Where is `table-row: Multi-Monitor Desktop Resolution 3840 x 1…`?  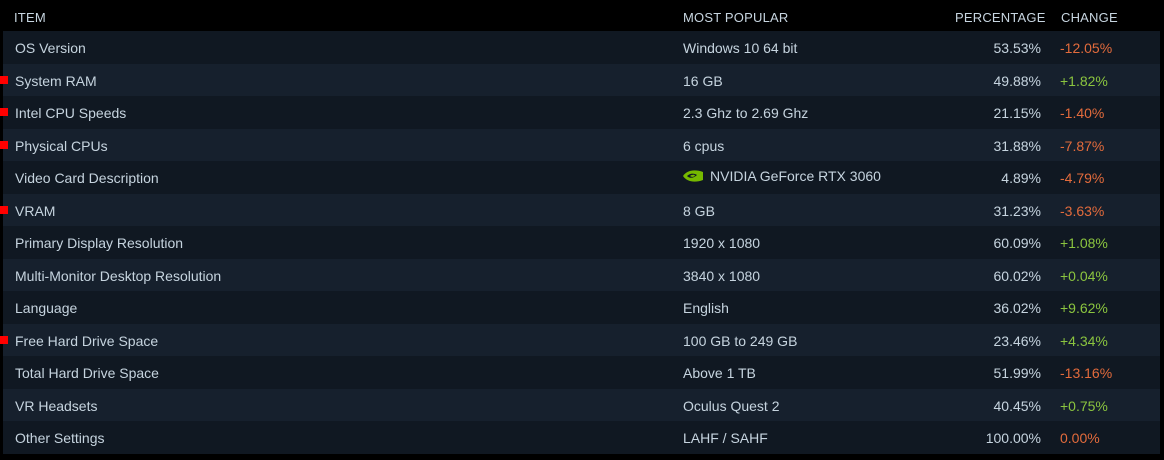
table-row: Multi-Monitor Desktop Resolution 3840 x 1… is located at coordinates (581, 274).